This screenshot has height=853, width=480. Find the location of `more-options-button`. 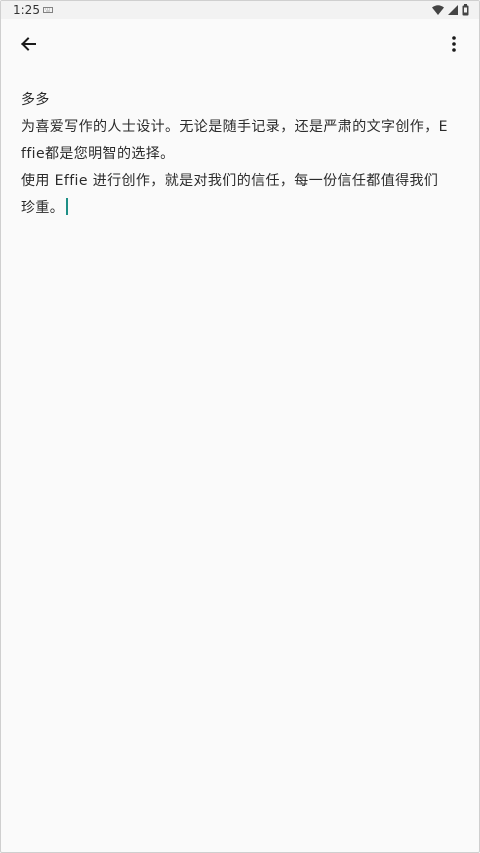

more-options-button is located at coordinates (454, 44).